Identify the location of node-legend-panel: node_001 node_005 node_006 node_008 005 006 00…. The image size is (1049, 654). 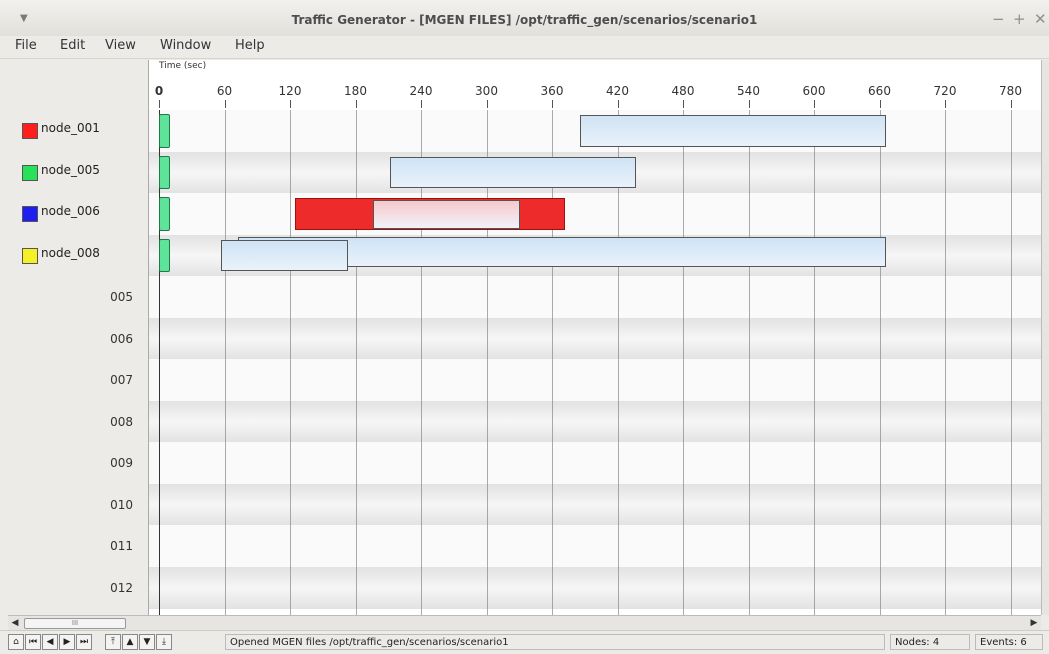
(78, 337).